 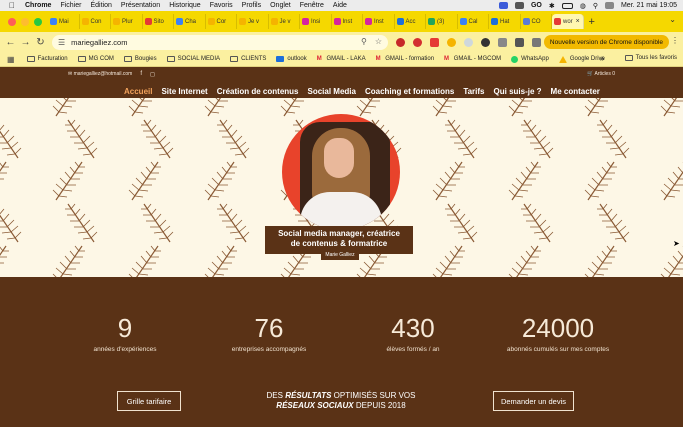 What do you see at coordinates (145, 59) in the screenshot?
I see `bookmark-label: Bougies` at bounding box center [145, 59].